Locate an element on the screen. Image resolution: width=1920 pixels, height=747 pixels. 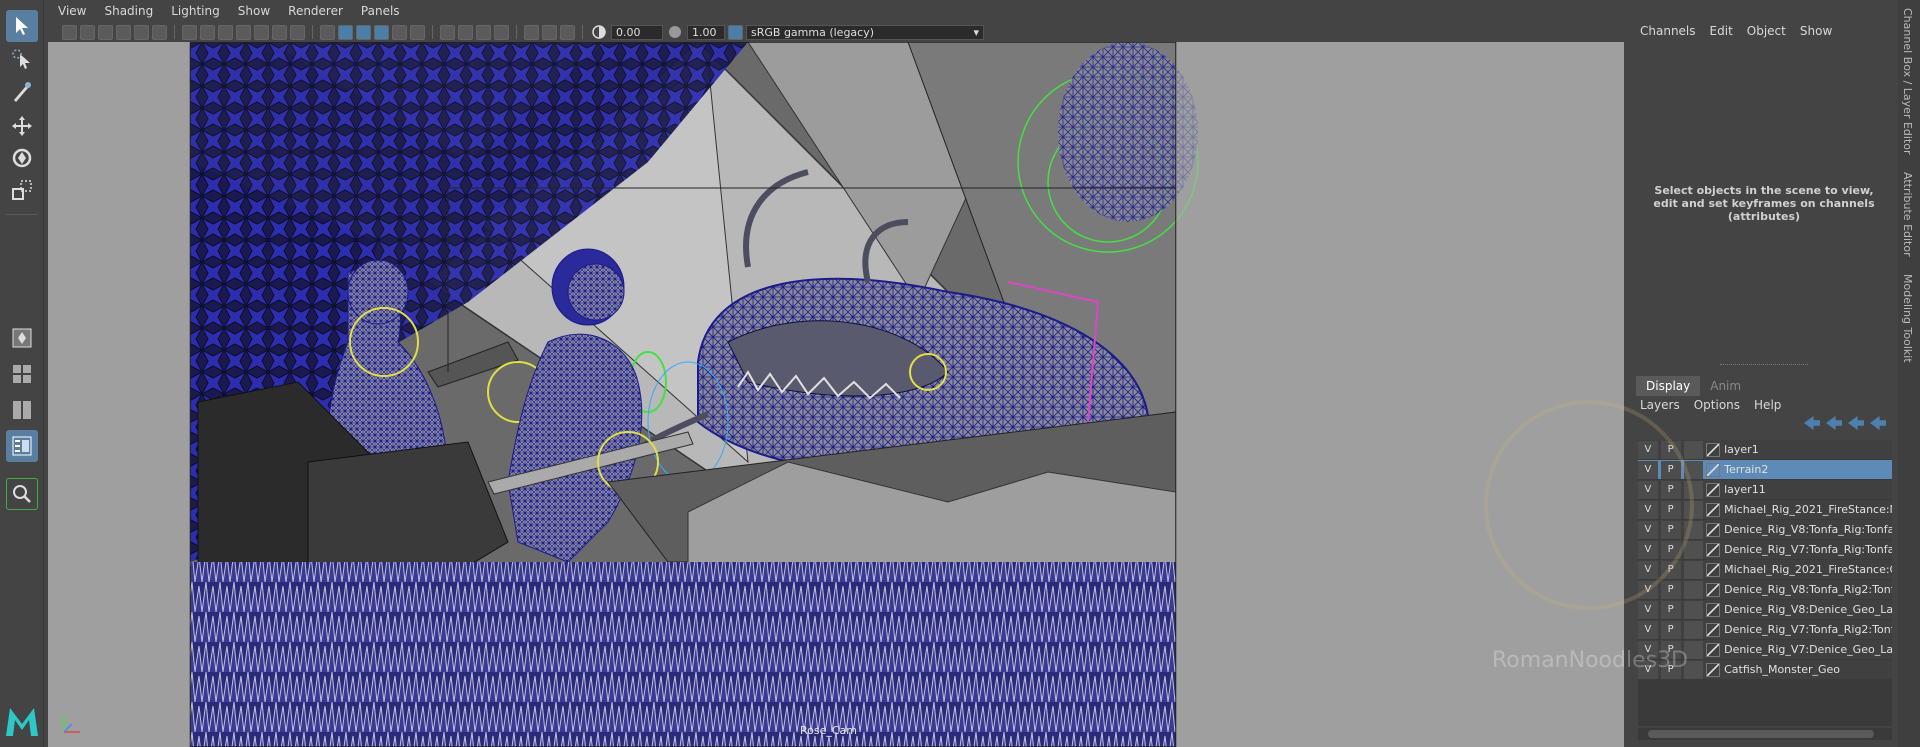
motion-blur-icon is located at coordinates (465, 32).